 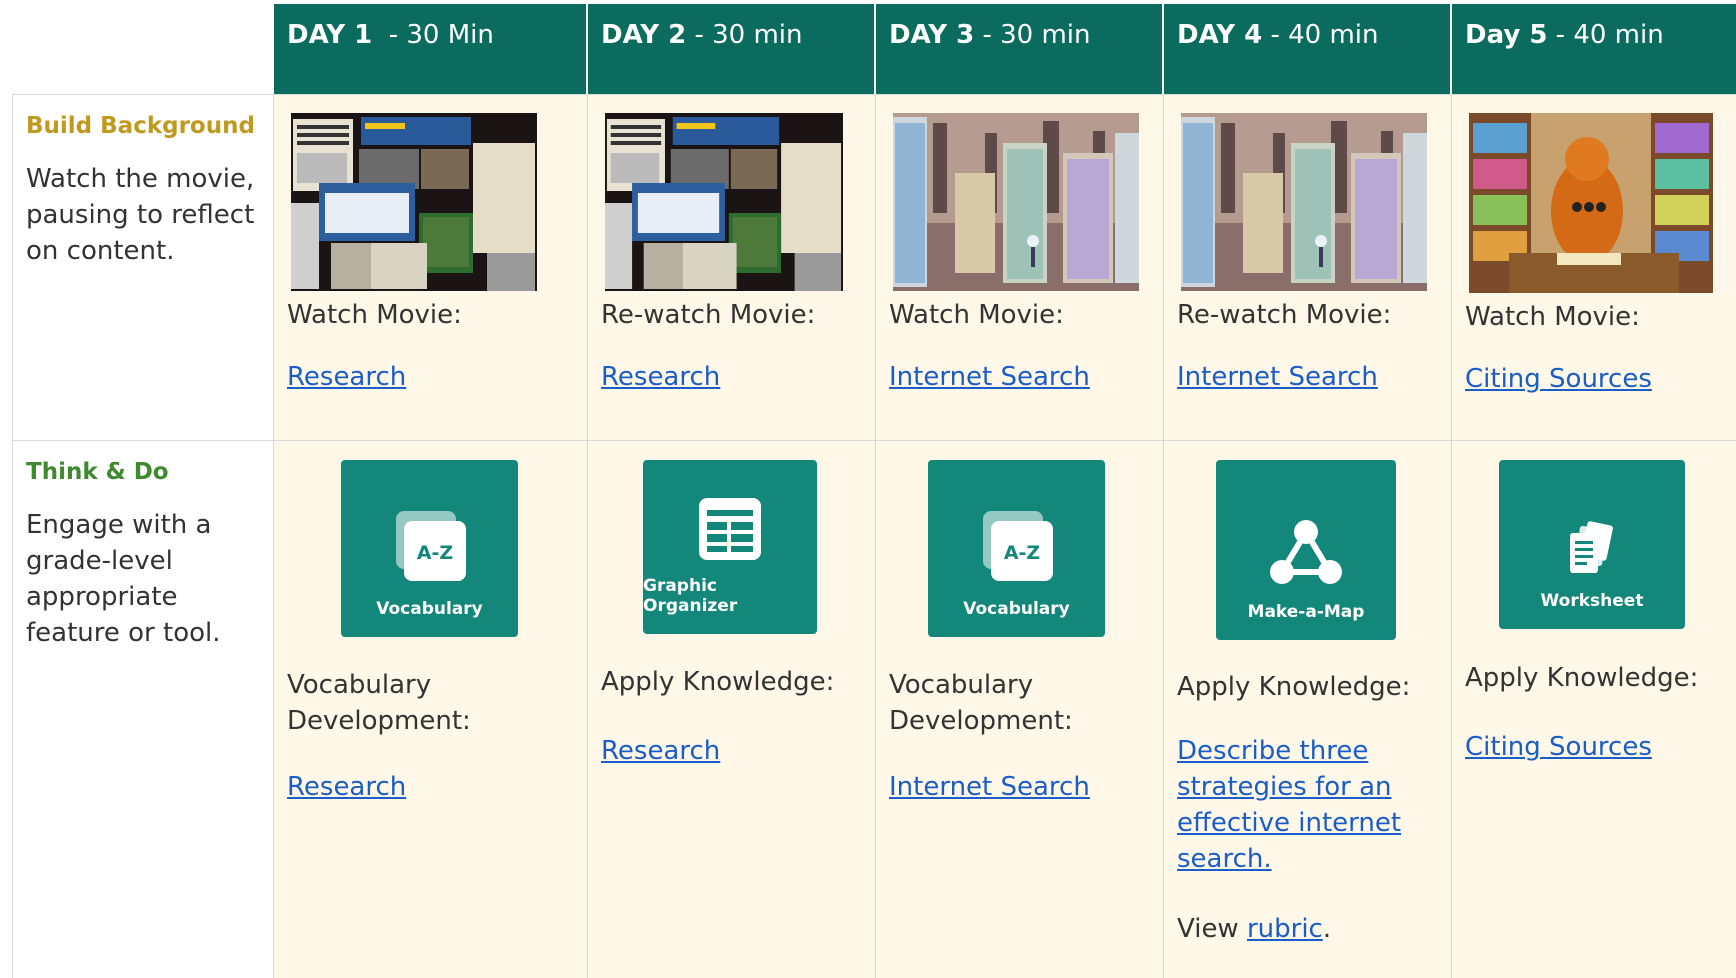 I want to click on think-day-5-link: Citing Sources, so click(x=1558, y=747).